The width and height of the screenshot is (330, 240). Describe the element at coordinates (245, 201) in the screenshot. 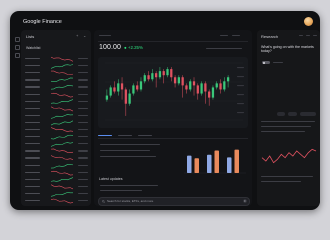

I see `send-icon` at that location.